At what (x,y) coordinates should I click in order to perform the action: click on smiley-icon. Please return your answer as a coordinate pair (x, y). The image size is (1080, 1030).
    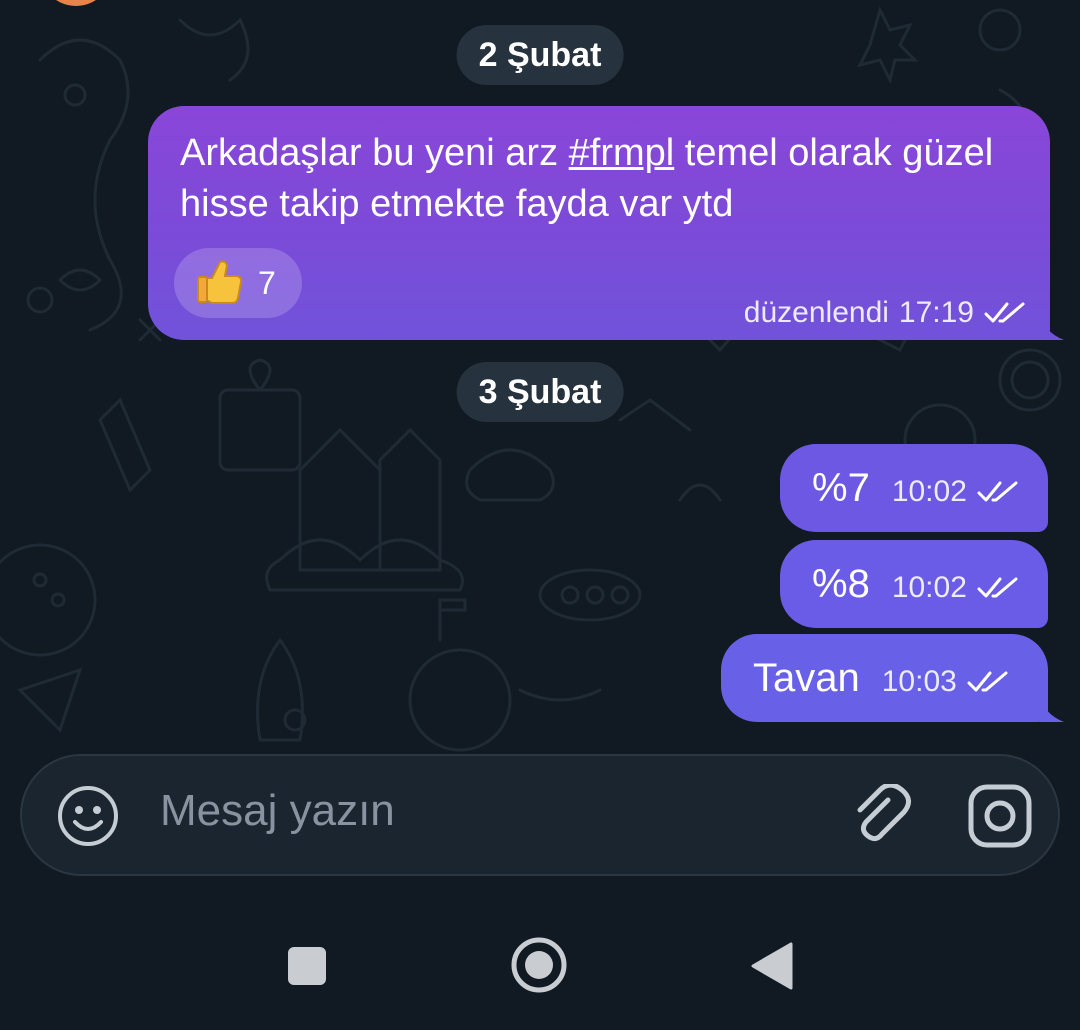
    Looking at the image, I should click on (88, 816).